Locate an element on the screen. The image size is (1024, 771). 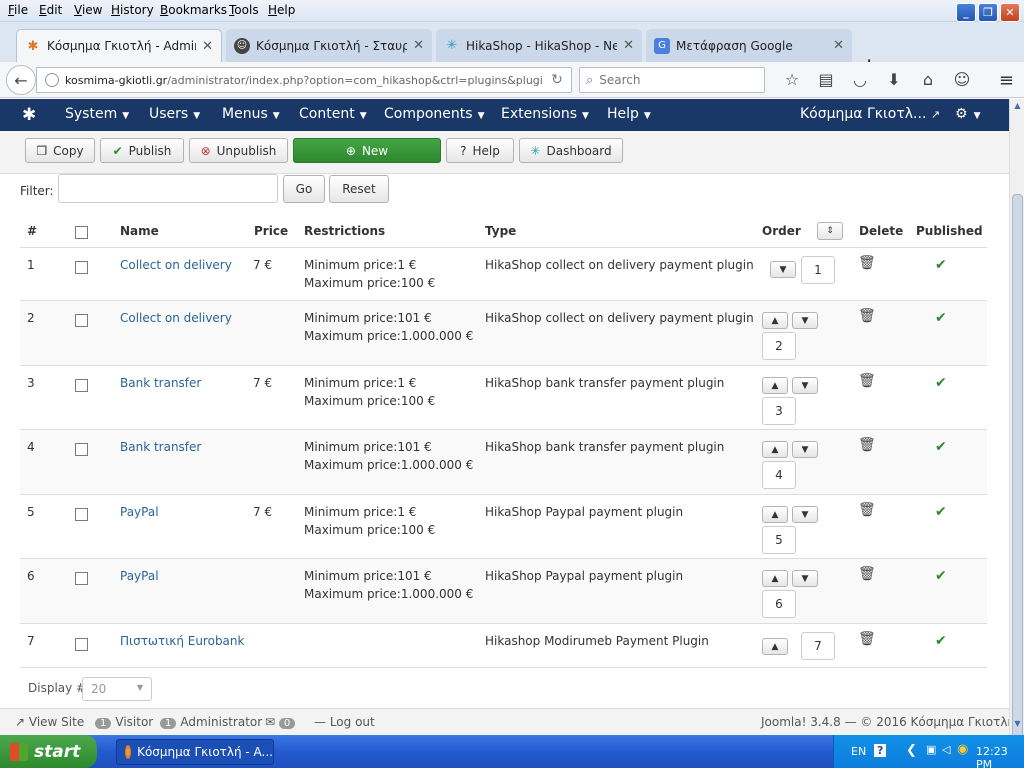
hamburger-menu-icon: ≡ is located at coordinates (1006, 80).